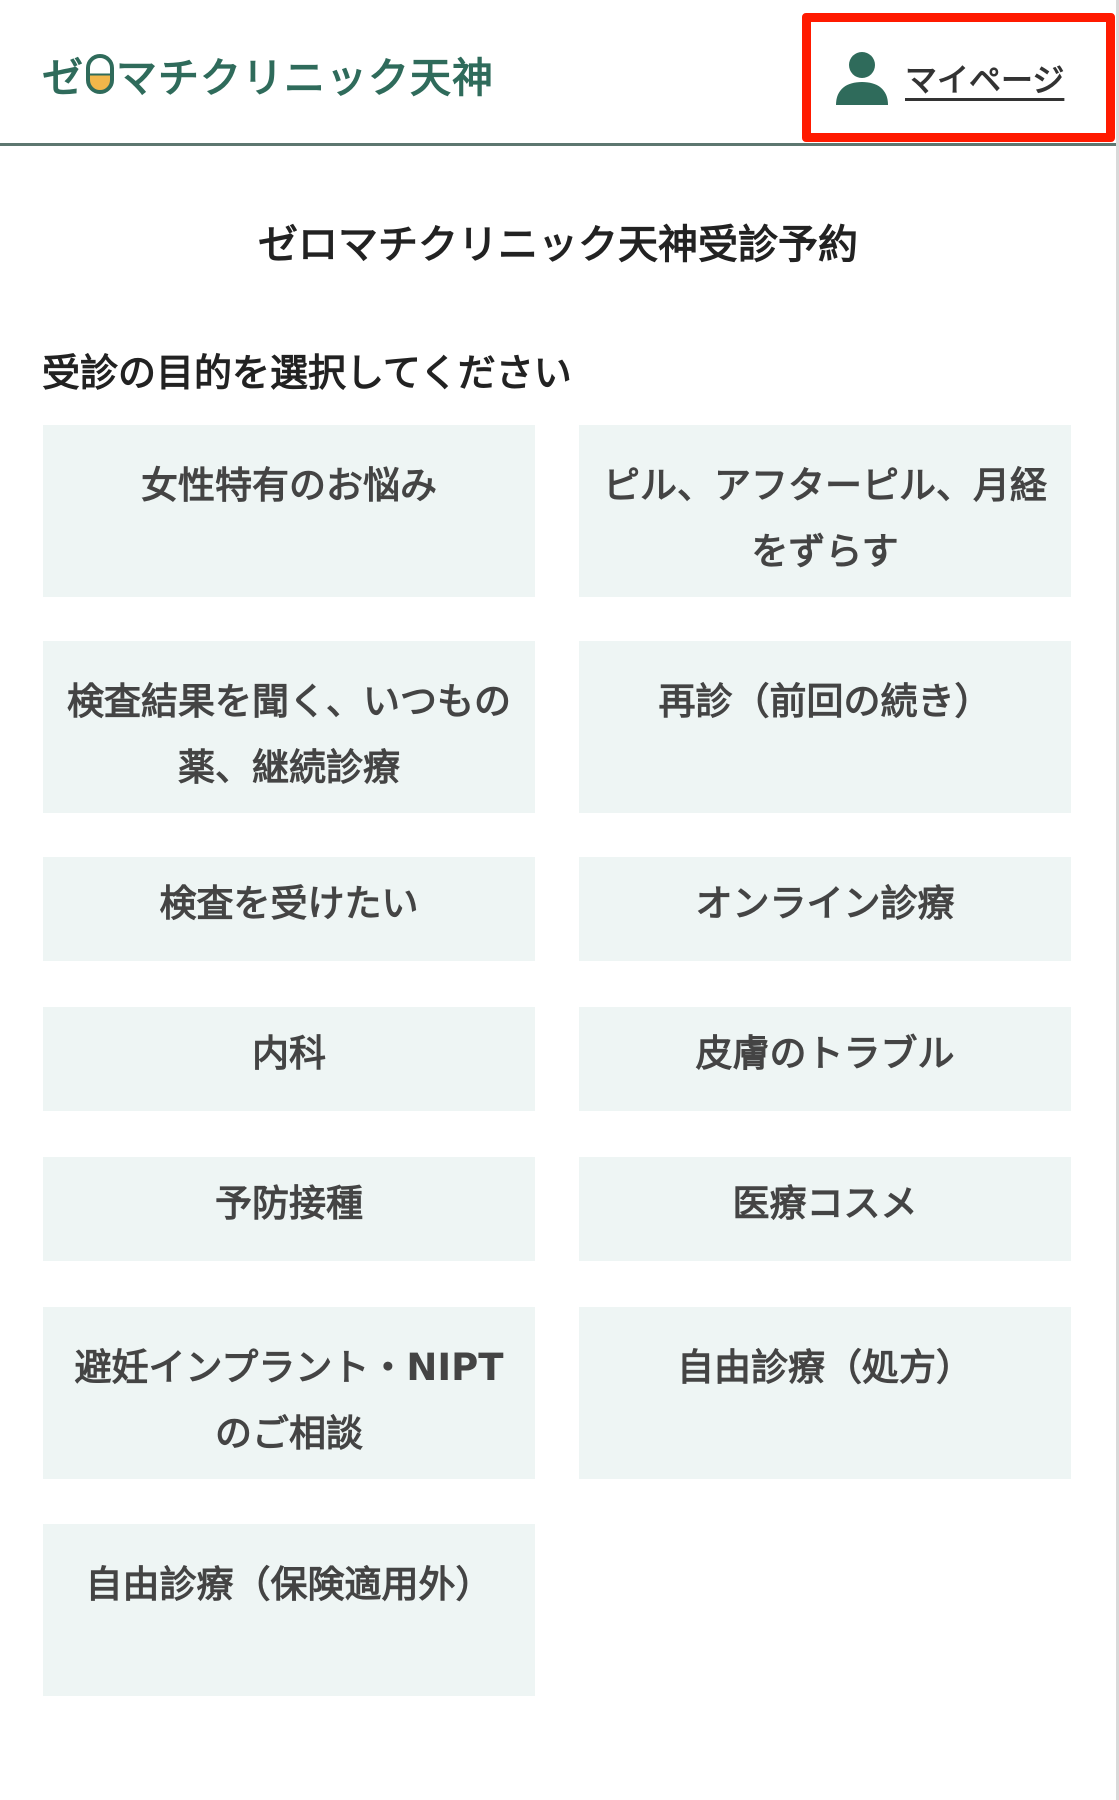 This screenshot has height=1800, width=1119. What do you see at coordinates (862, 78) in the screenshot?
I see `user-icon` at bounding box center [862, 78].